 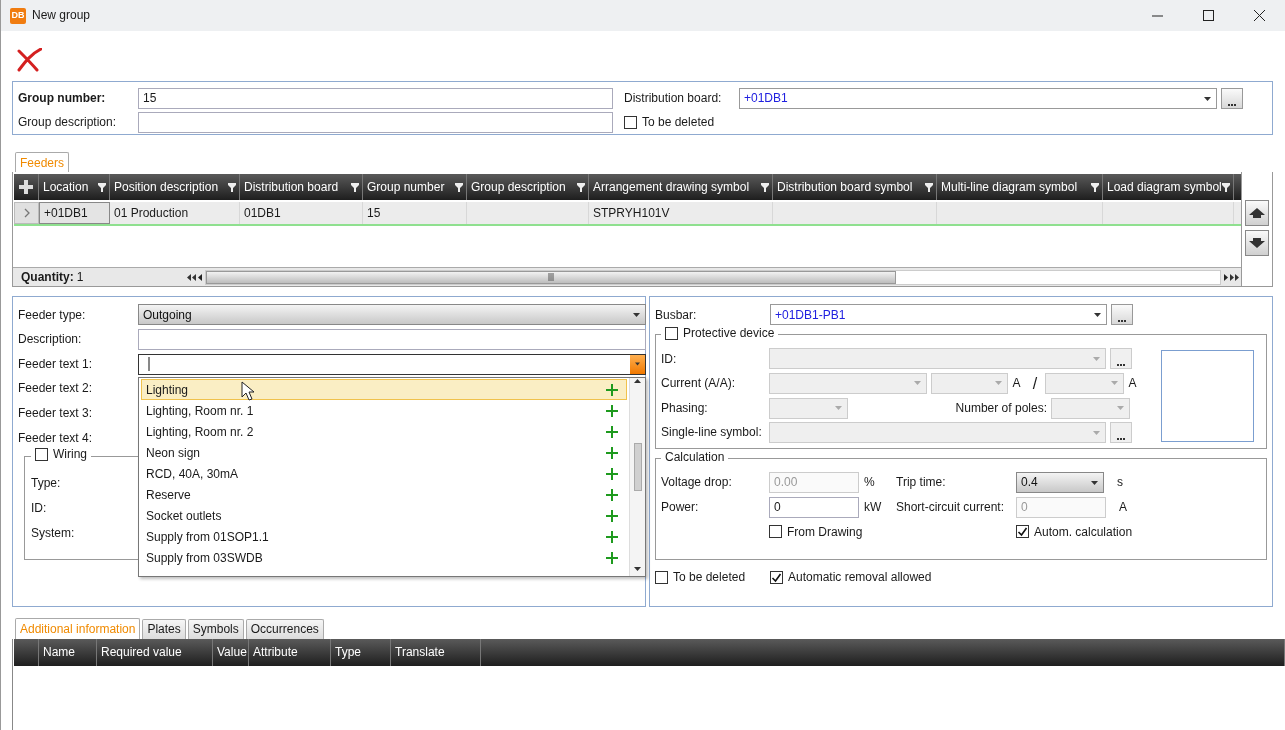 What do you see at coordinates (56, 438) in the screenshot?
I see `field-label: Feeder text 4:` at bounding box center [56, 438].